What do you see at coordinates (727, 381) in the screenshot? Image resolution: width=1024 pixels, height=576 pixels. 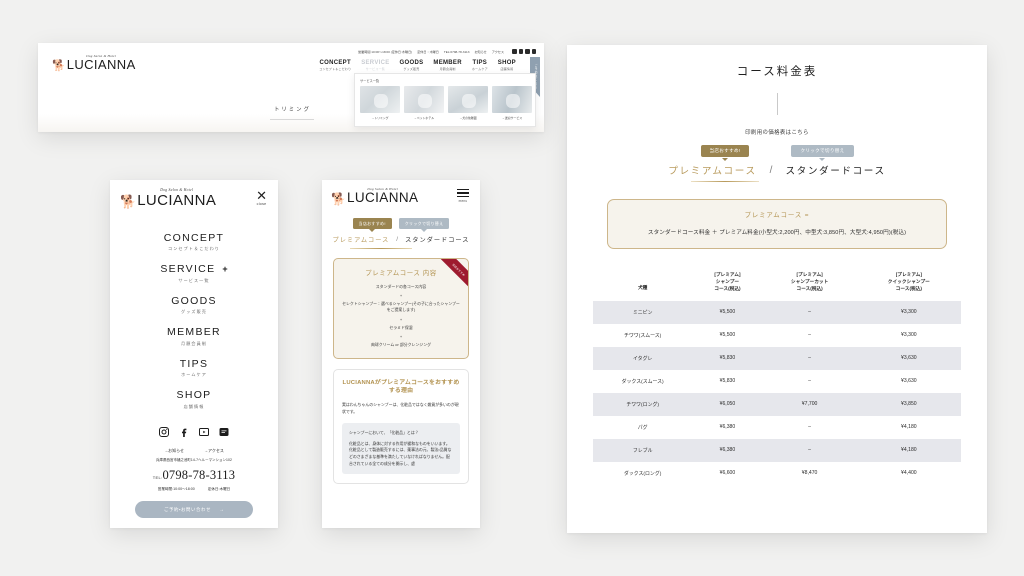 I see `cell-shampoo: ¥5,830` at bounding box center [727, 381].